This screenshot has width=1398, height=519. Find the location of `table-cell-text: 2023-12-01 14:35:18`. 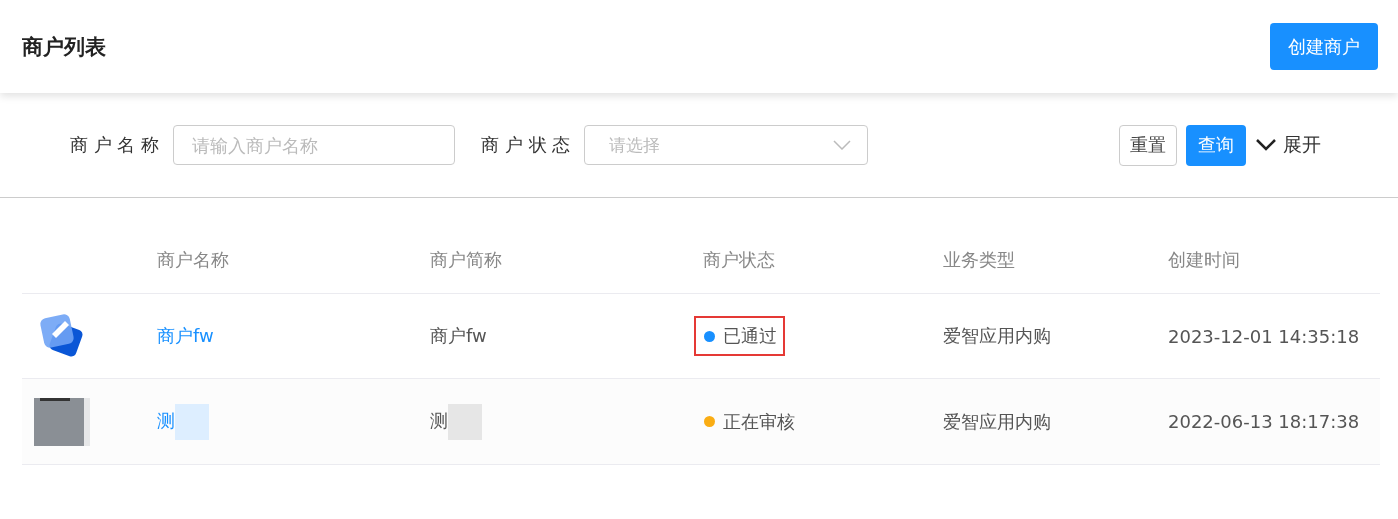

table-cell-text: 2023-12-01 14:35:18 is located at coordinates (1264, 336).